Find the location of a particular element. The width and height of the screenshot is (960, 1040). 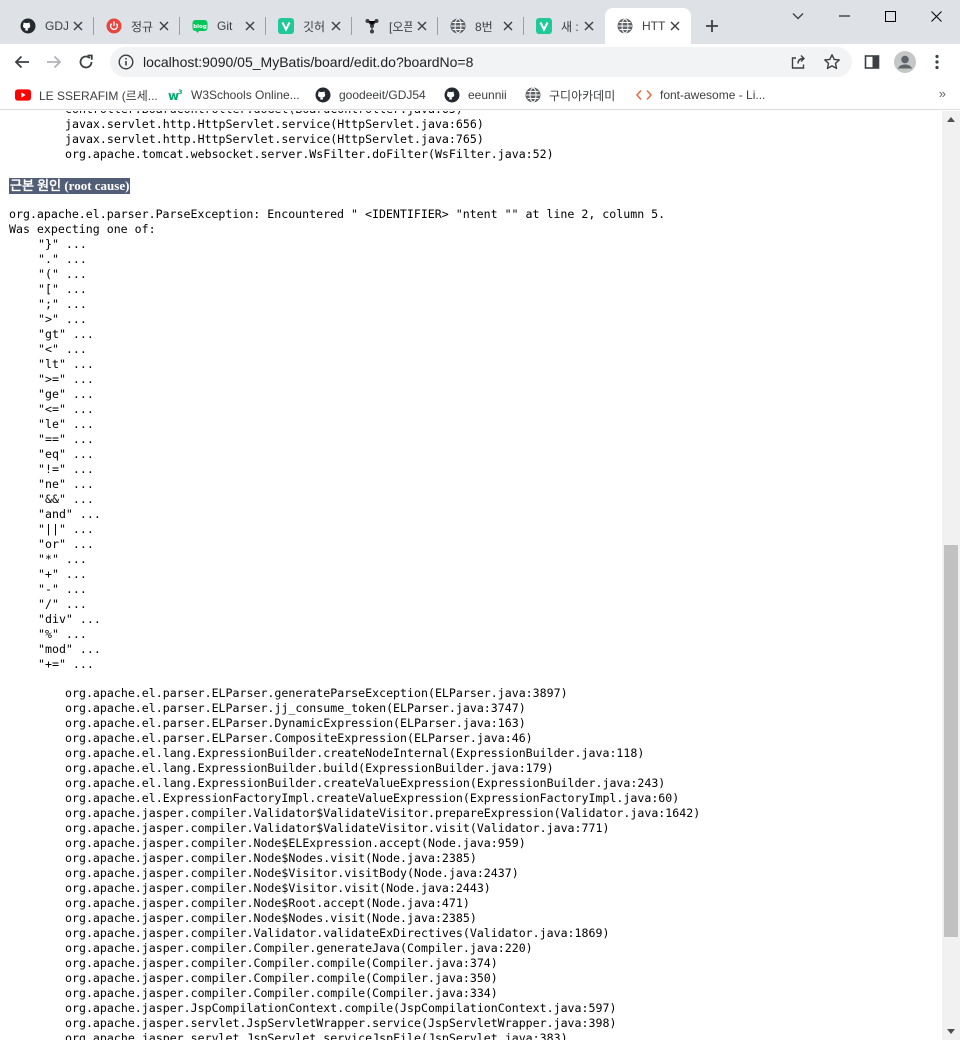

blog-icon: blog is located at coordinates (200, 26).